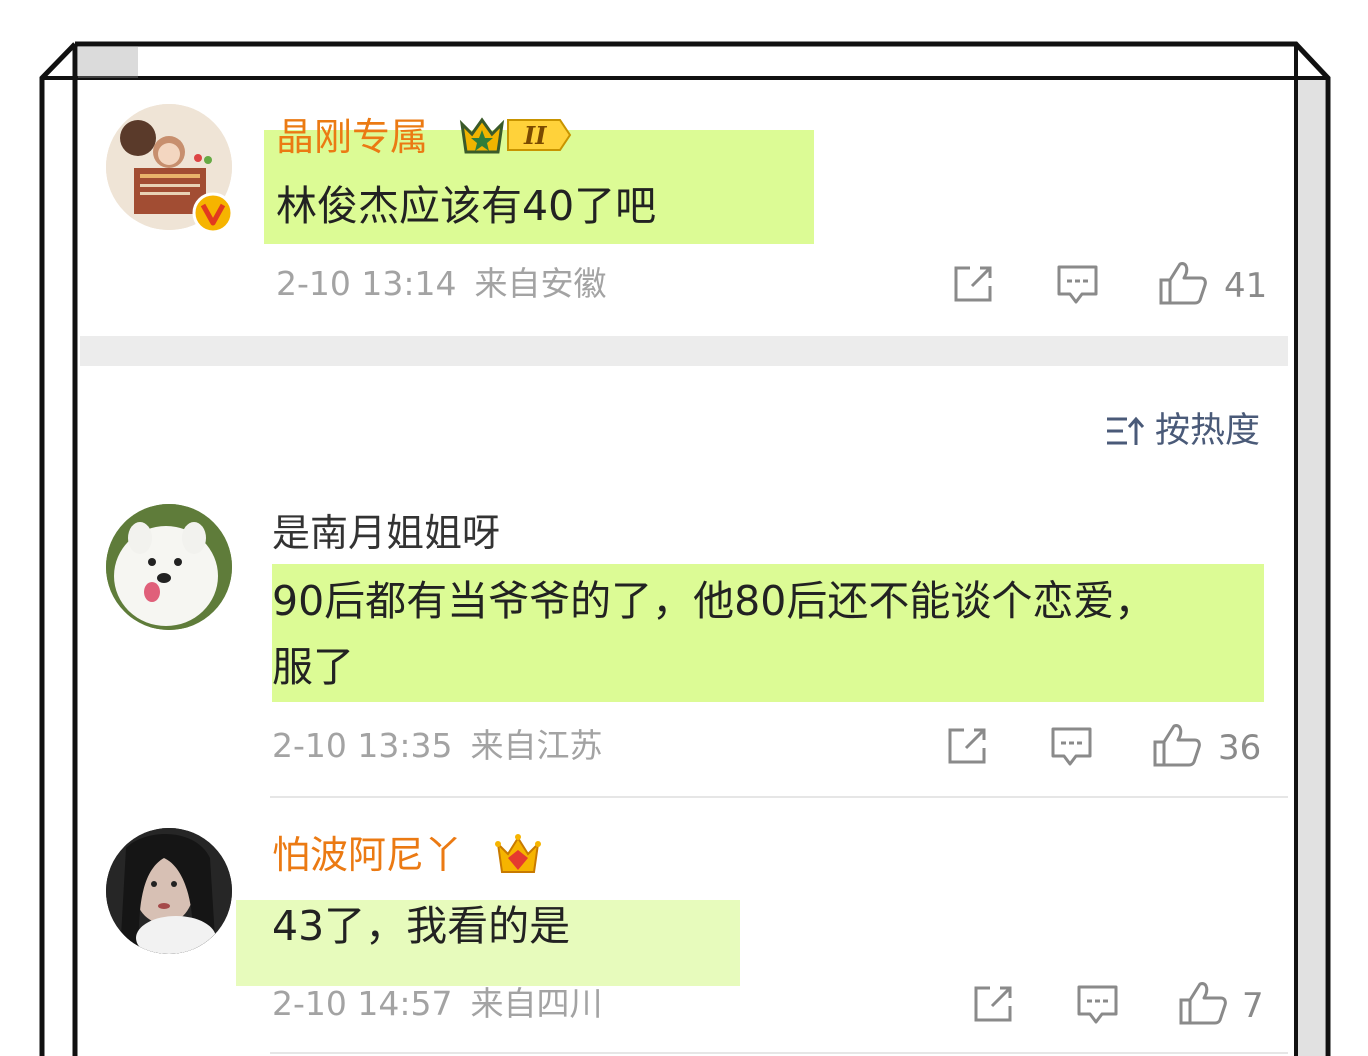 This screenshot has width=1368, height=1056. Describe the element at coordinates (684, 351) in the screenshot. I see `section-divider` at that location.